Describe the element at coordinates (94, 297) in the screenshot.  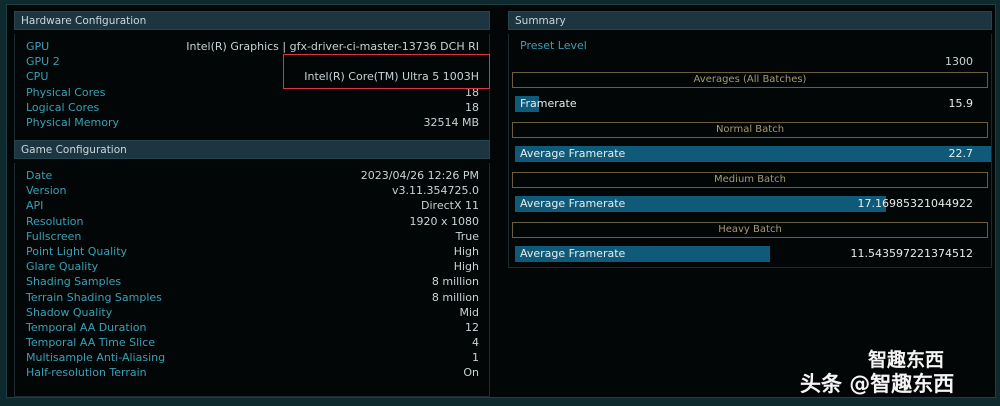
I see `config-key: Terrain Shading Samples` at that location.